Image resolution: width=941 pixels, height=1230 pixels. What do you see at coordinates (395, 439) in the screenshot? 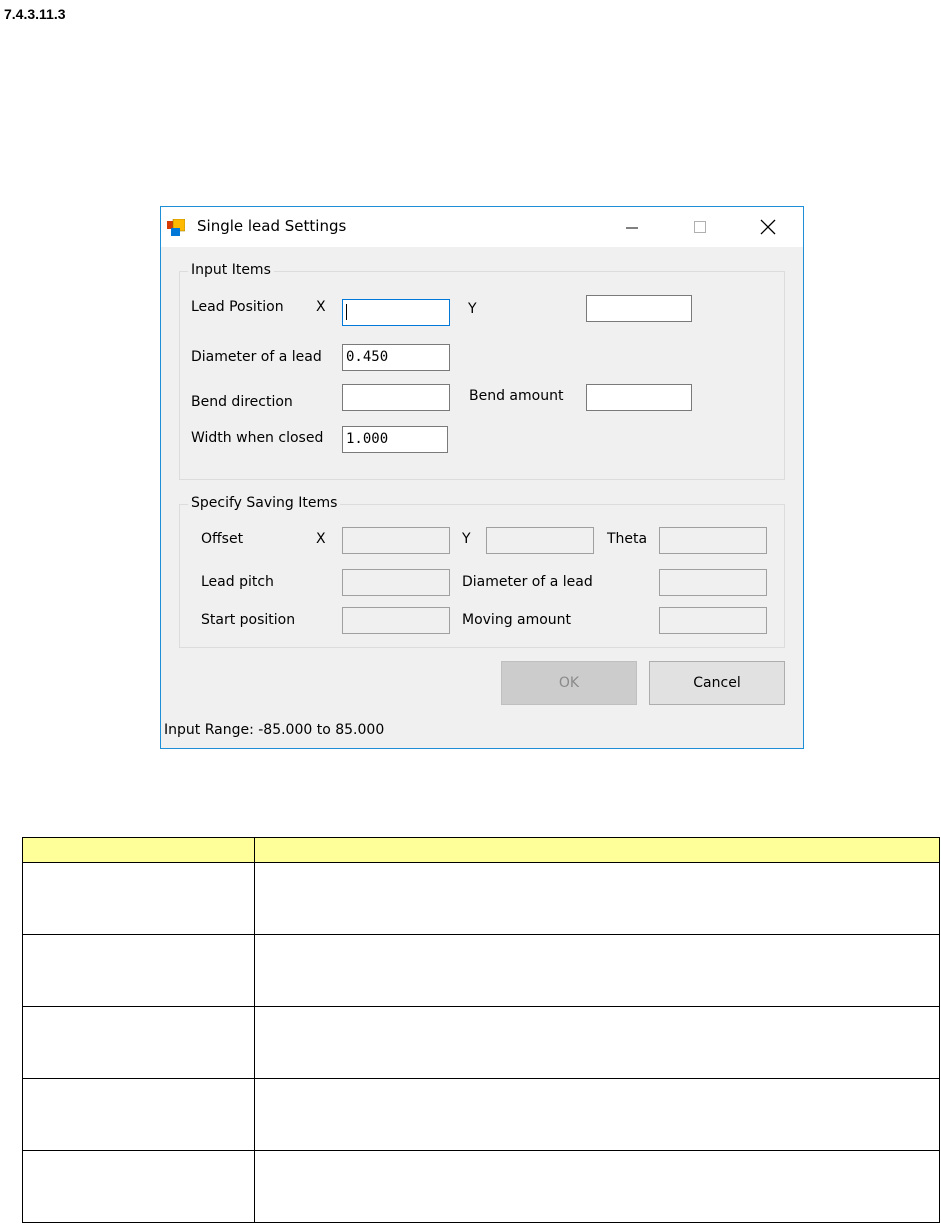
I see `width-closed-input: 1.000` at bounding box center [395, 439].